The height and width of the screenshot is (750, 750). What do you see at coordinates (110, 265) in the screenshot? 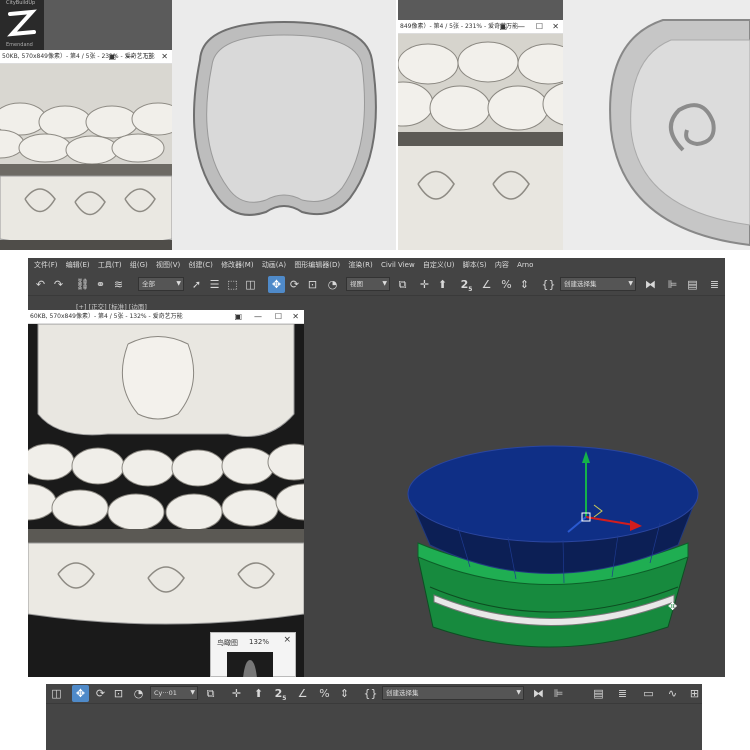
I see `menu-tools: 工具(T)` at bounding box center [110, 265].